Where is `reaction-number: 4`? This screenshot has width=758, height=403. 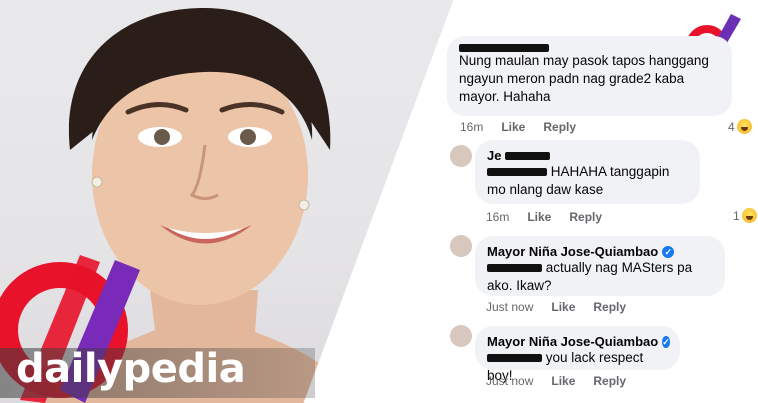
reaction-number: 4 is located at coordinates (731, 126).